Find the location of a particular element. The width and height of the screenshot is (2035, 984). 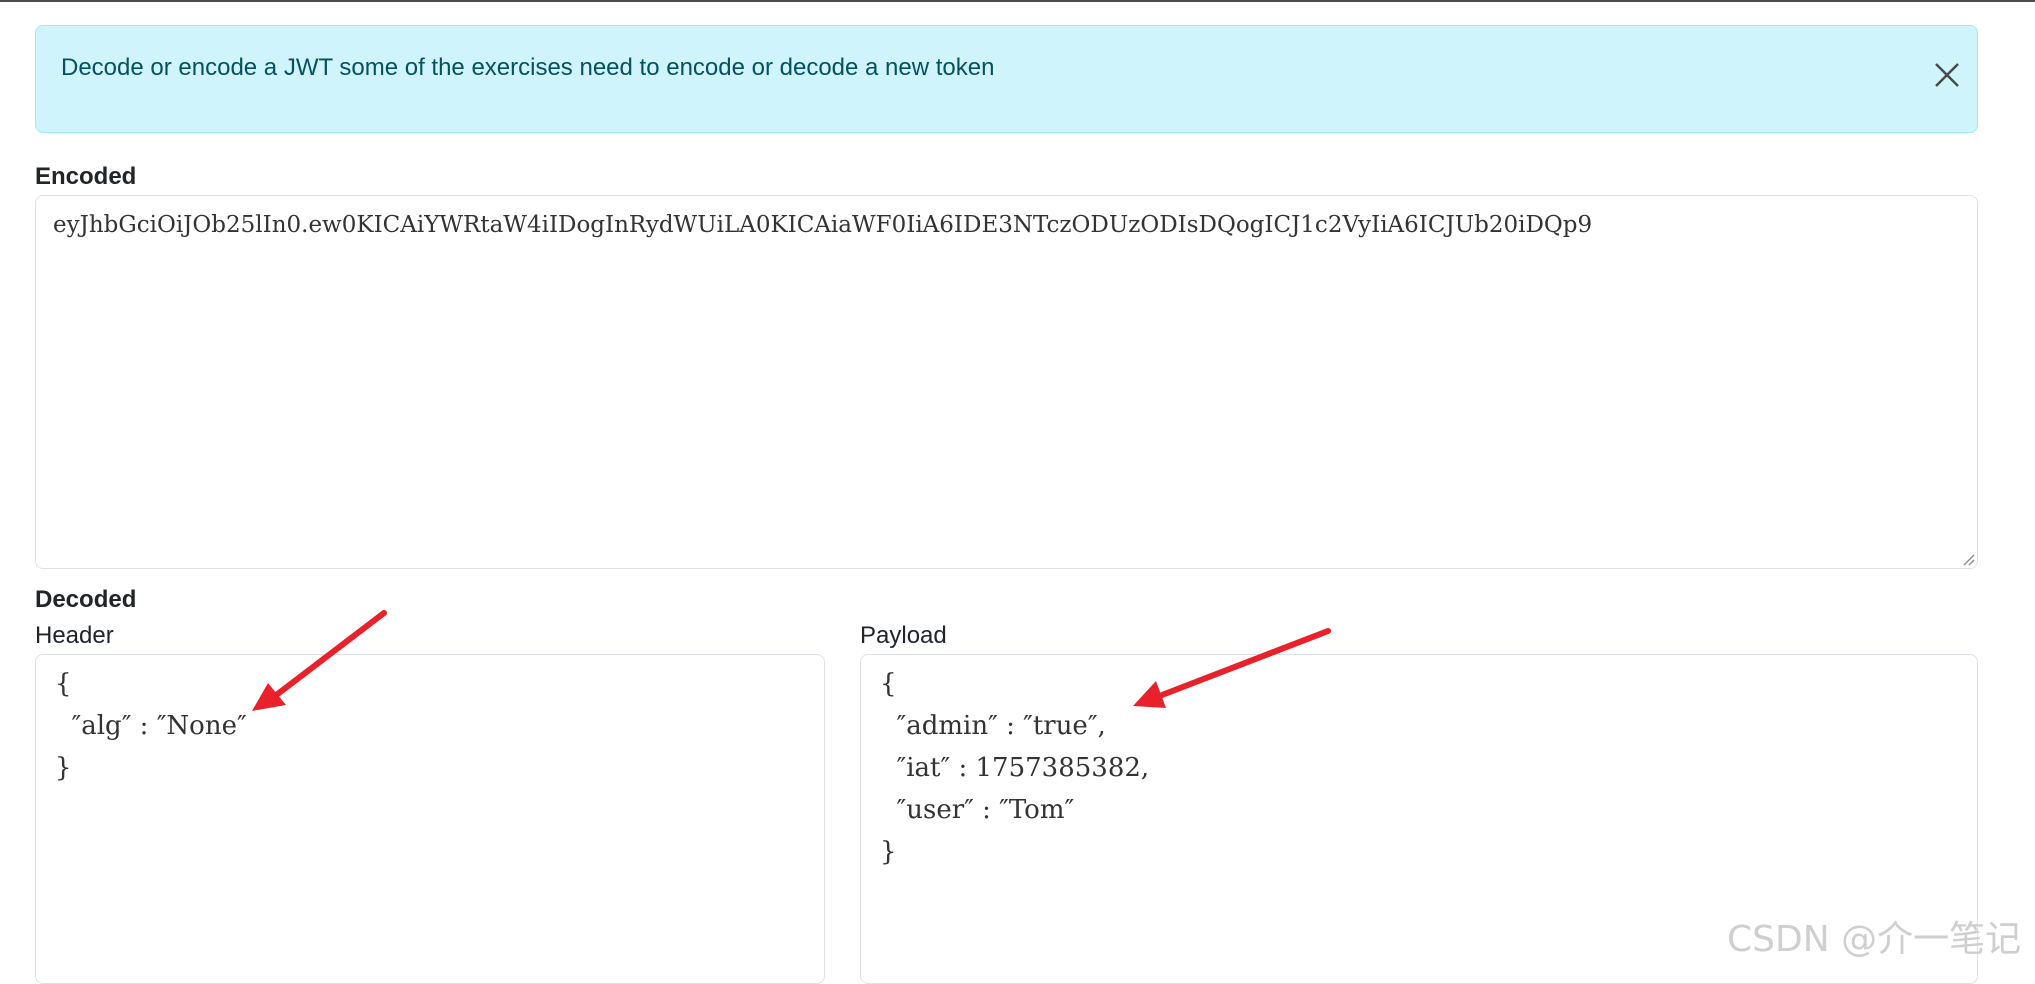

payload-line: ″user″ : ″Tom″ is located at coordinates (977, 810).